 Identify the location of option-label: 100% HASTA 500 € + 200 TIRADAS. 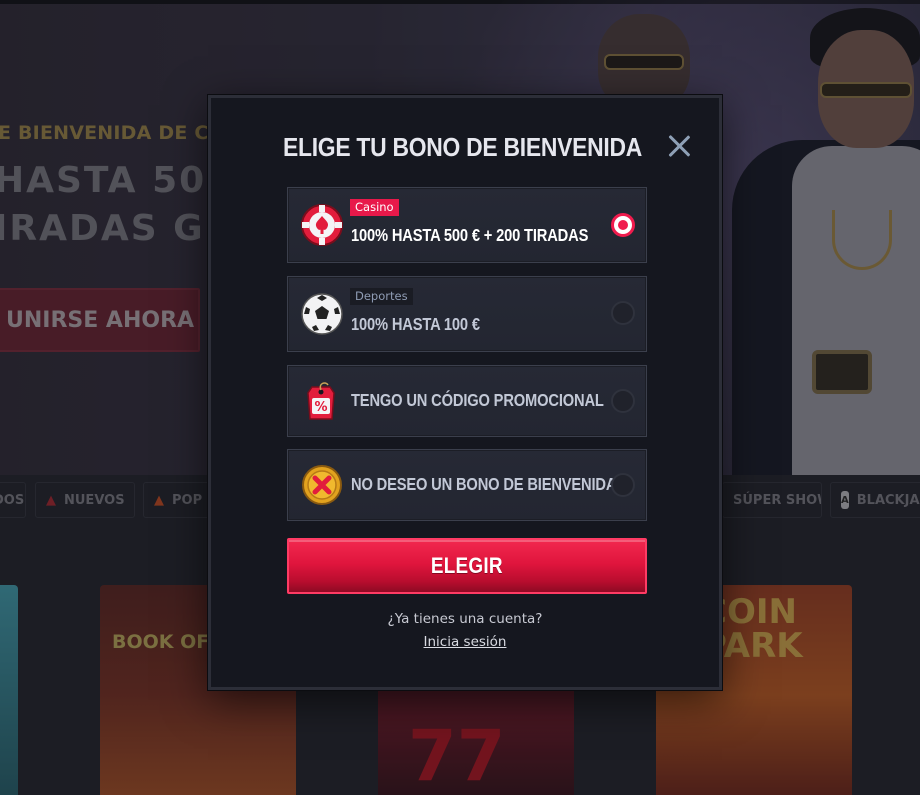
(470, 235).